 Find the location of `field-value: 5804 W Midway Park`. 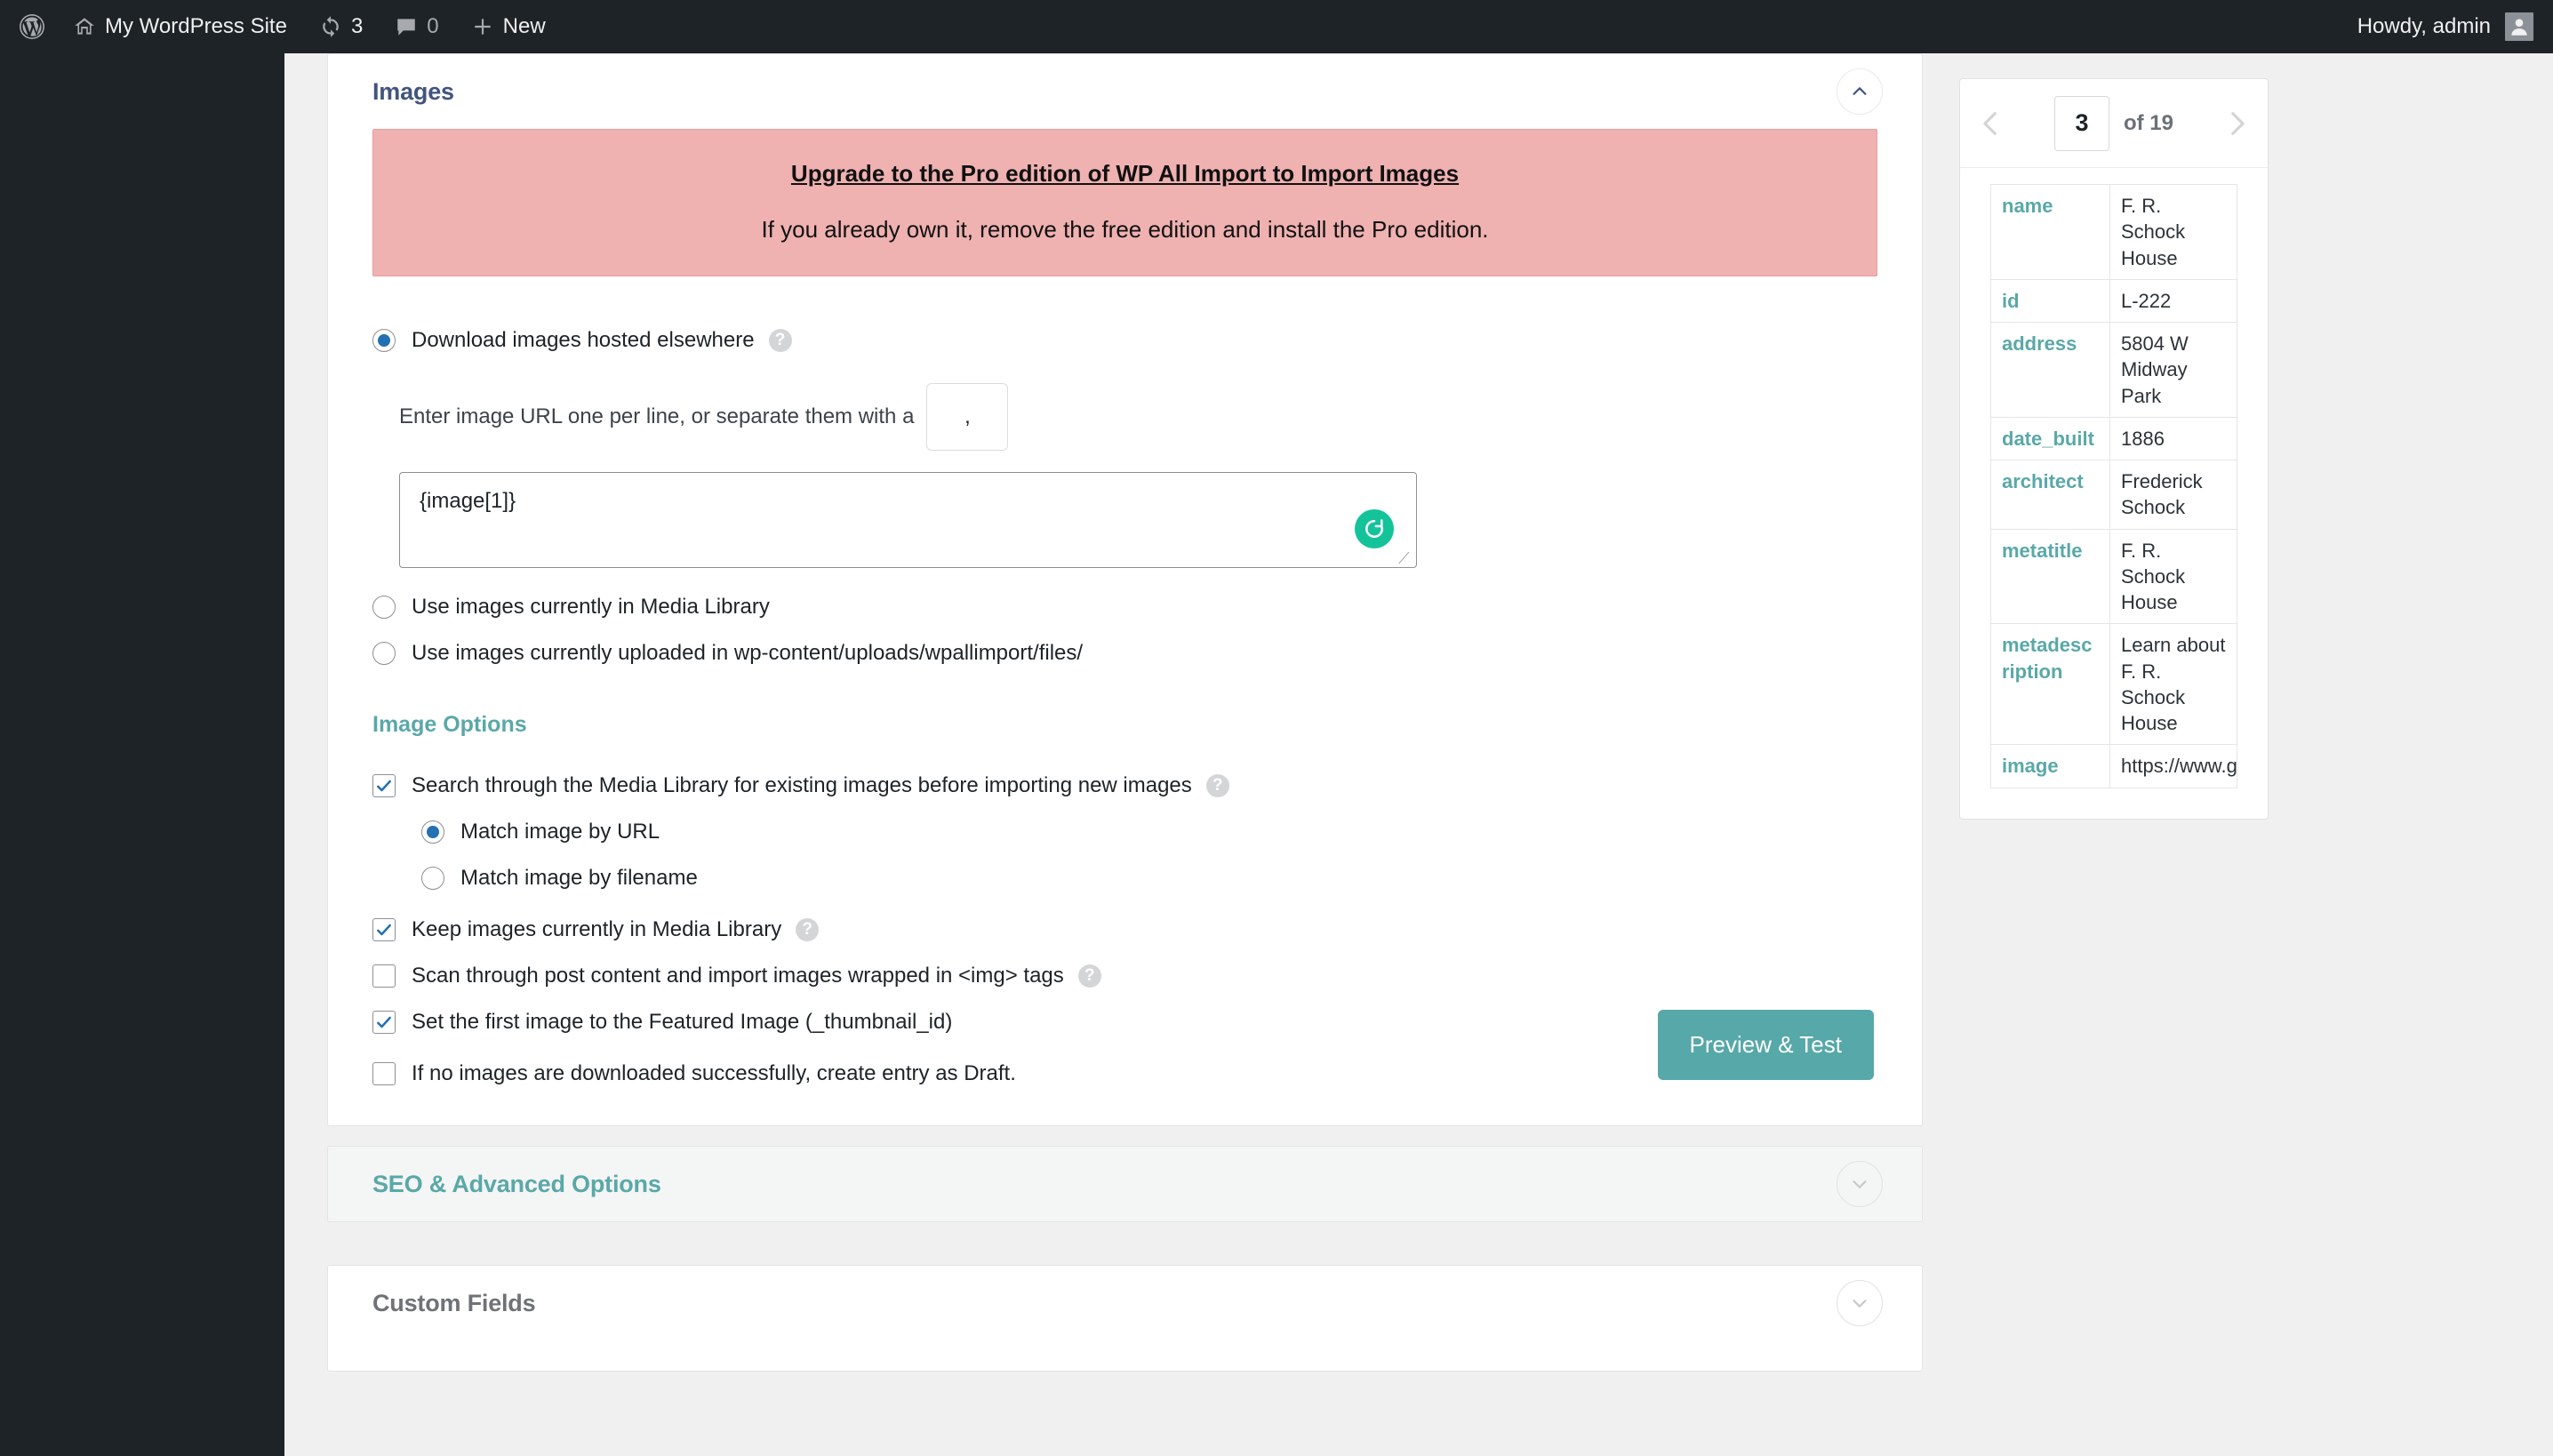

field-value: 5804 W Midway Park is located at coordinates (2173, 370).